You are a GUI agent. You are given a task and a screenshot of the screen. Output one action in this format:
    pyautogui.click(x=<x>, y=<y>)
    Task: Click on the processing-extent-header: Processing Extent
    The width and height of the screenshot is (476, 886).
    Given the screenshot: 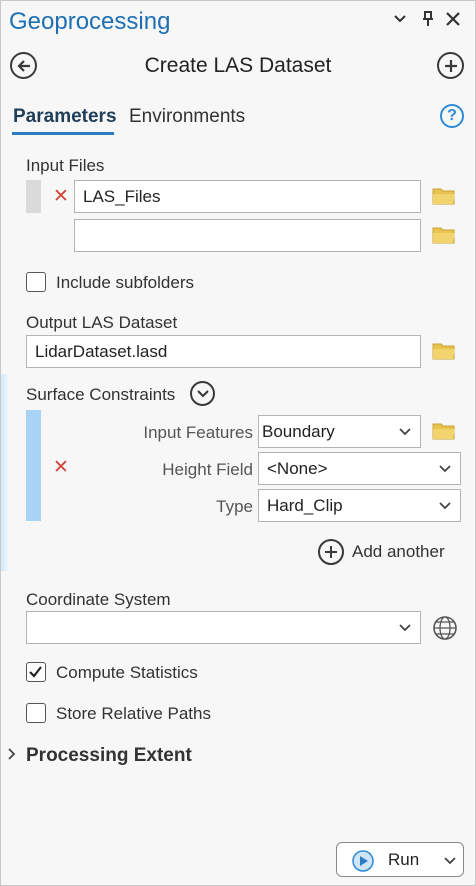 What is the action you would take?
    pyautogui.click(x=109, y=756)
    